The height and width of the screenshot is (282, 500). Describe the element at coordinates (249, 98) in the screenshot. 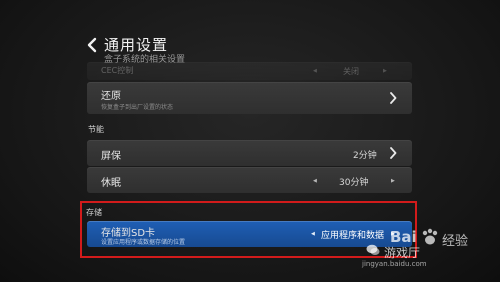

I see `restore-row: 还原 恢复盒子到出厂设置的状态` at that location.